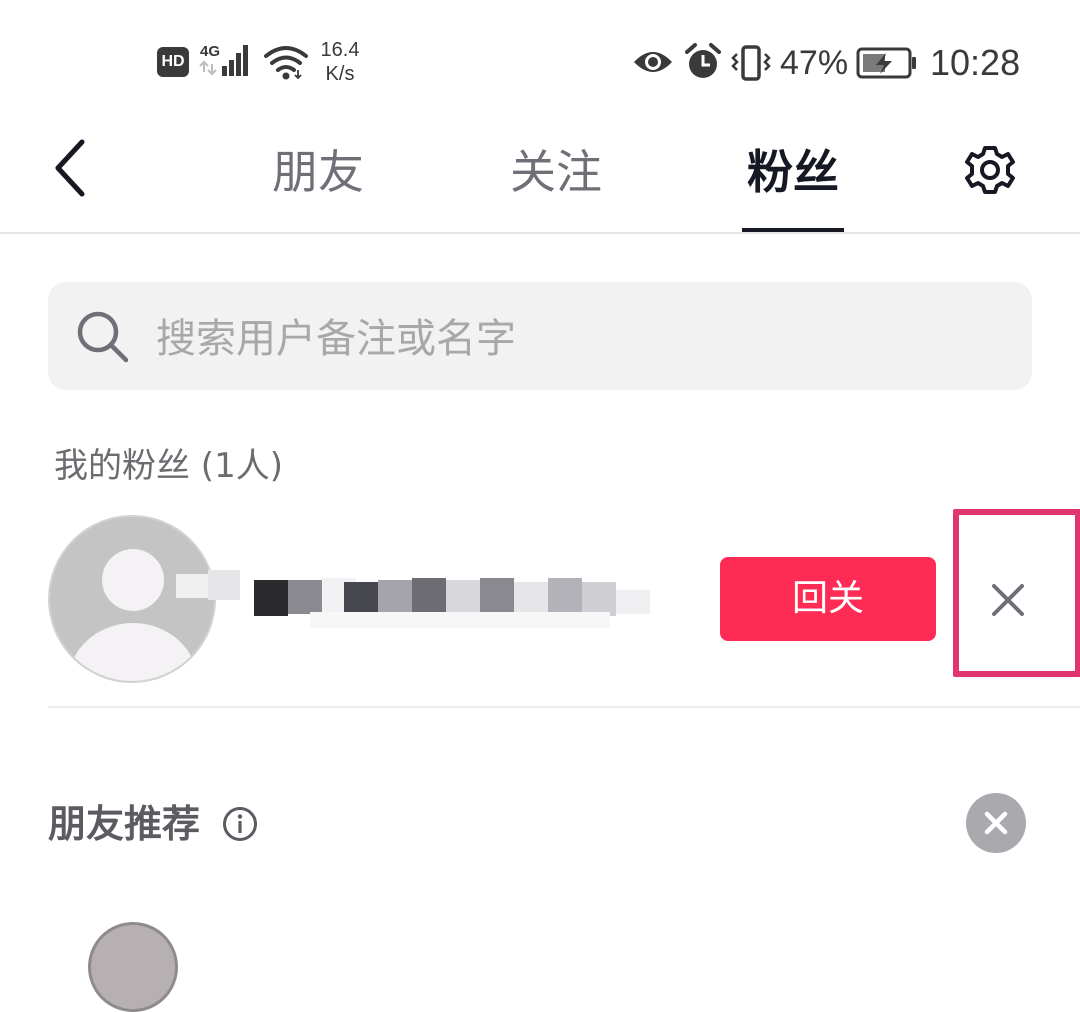  Describe the element at coordinates (426, 597) in the screenshot. I see `fan-username-blurred` at that location.